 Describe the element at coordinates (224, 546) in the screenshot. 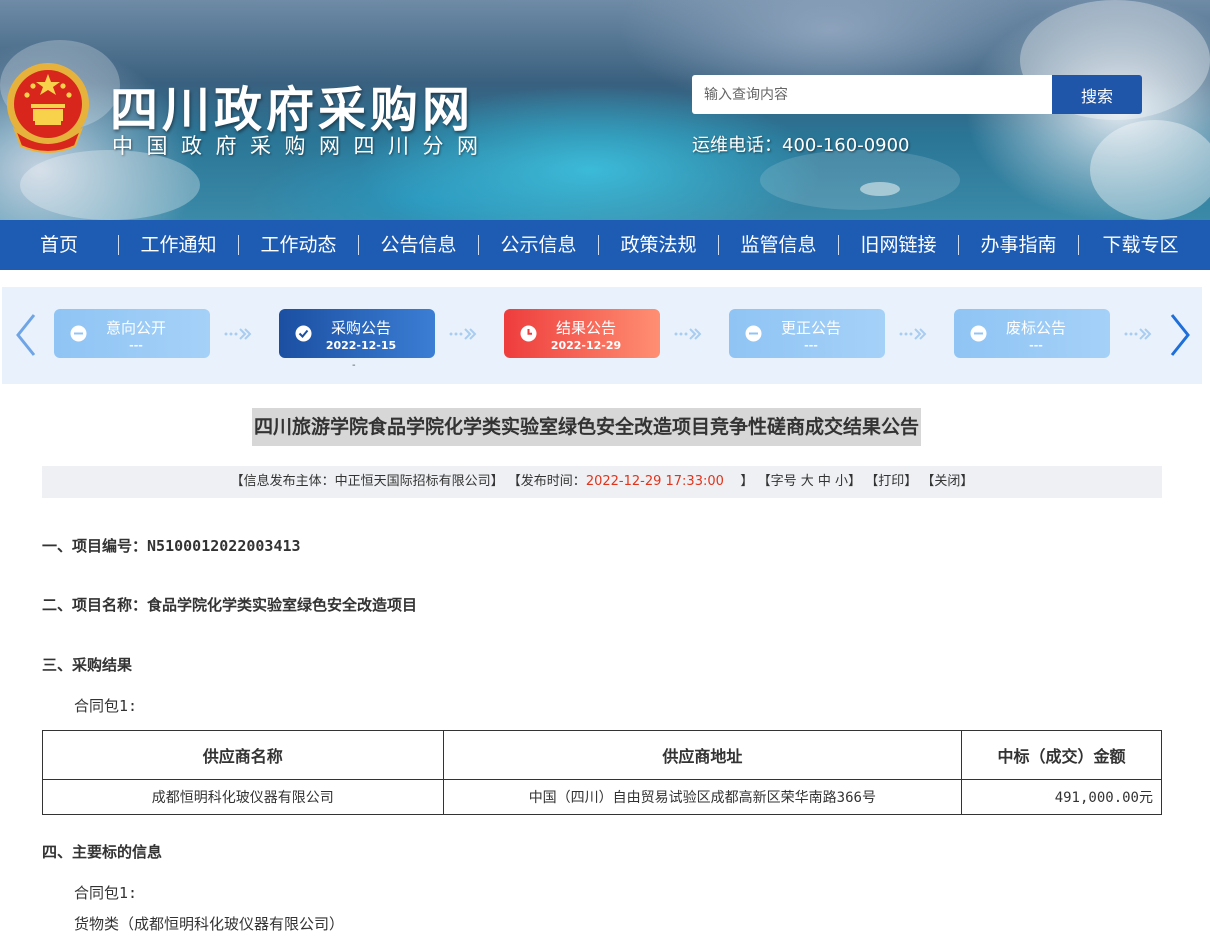

I see `project-number: N5100012022003413` at that location.